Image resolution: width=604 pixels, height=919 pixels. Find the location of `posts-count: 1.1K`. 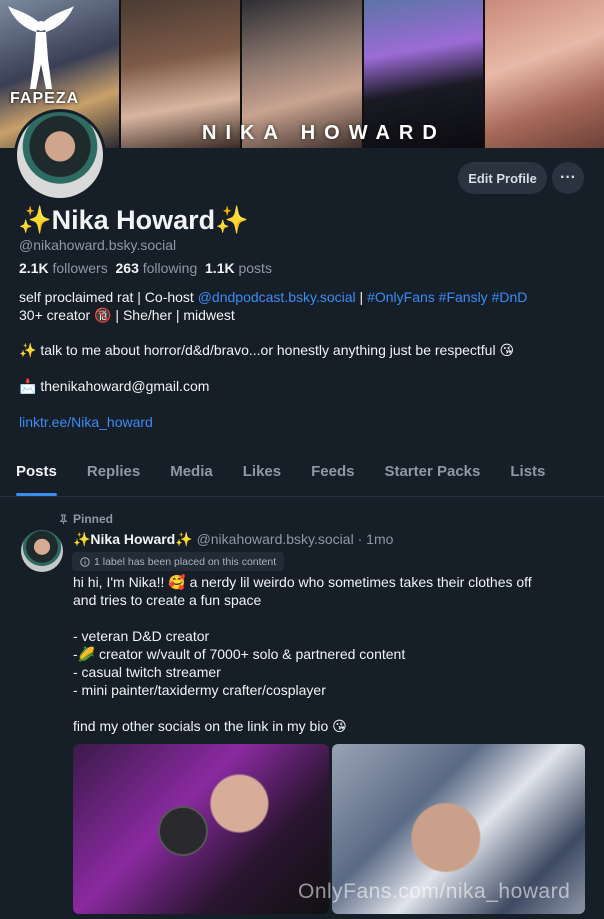

posts-count: 1.1K is located at coordinates (220, 268).